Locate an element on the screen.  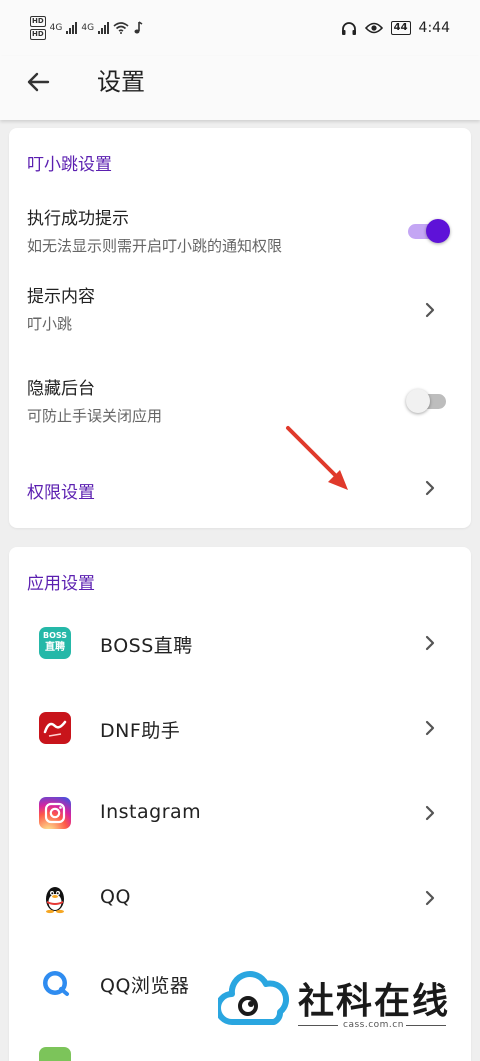
qq-browser-icon is located at coordinates (55, 983).